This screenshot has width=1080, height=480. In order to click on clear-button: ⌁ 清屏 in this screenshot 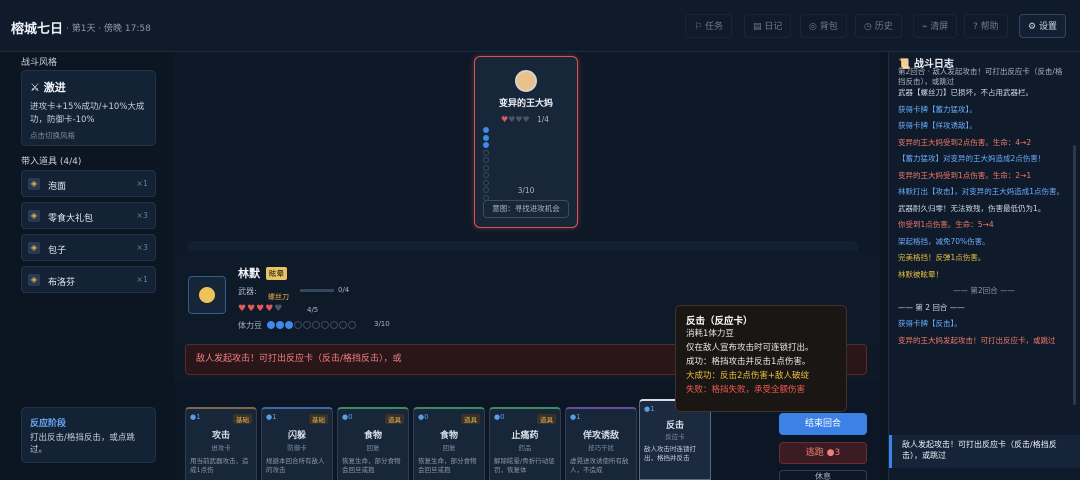, I will do `click(935, 26)`.